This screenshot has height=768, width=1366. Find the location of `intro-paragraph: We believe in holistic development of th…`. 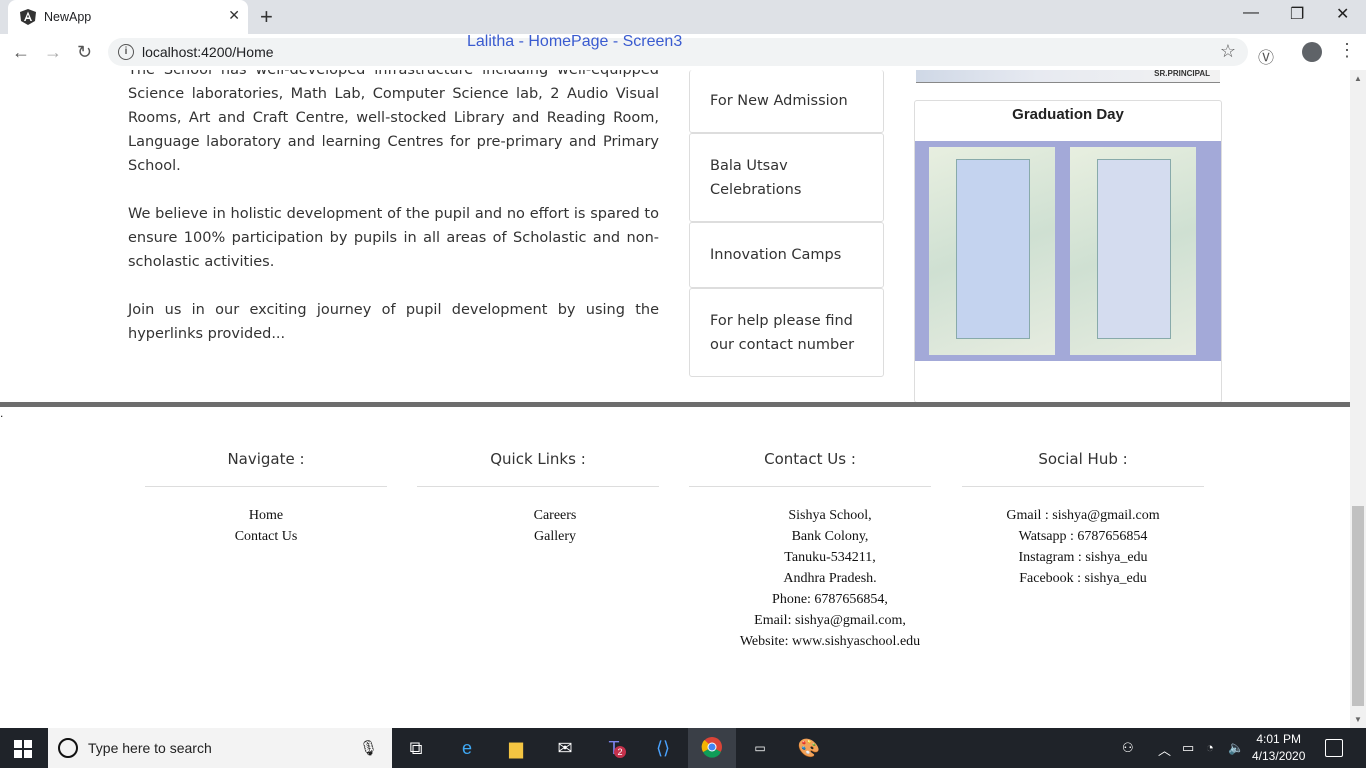

intro-paragraph: We believe in holistic development of th… is located at coordinates (393, 238).